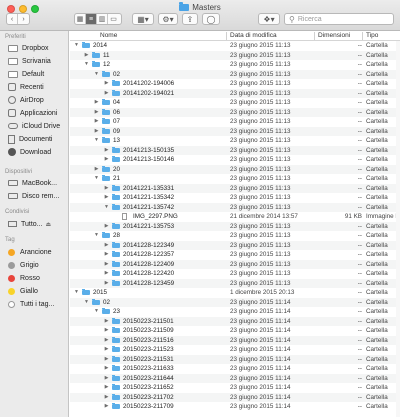 This screenshot has height=417, width=400. I want to click on folder-row: ▼ 02 23 giugno 2015 11:14 -- Cartella, so click(235, 302).